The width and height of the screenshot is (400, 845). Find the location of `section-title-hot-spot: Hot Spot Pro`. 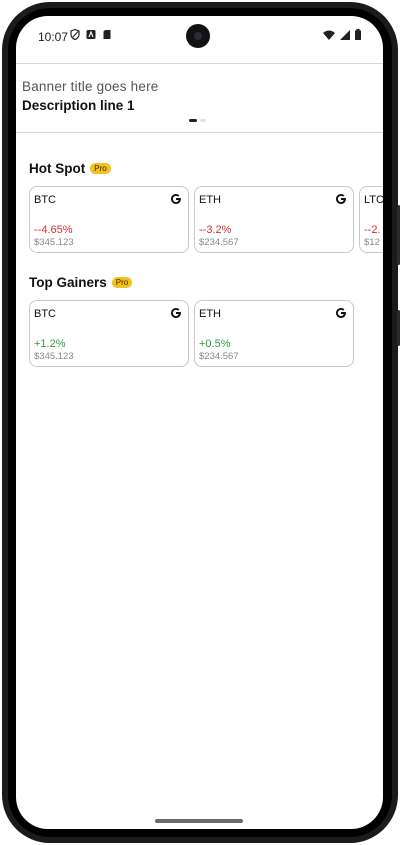

section-title-hot-spot: Hot Spot Pro is located at coordinates (70, 168).